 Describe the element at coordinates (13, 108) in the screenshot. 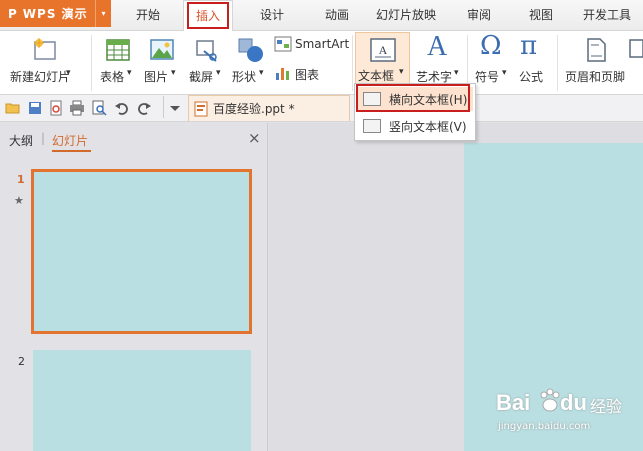

I see `open-folder-icon` at that location.